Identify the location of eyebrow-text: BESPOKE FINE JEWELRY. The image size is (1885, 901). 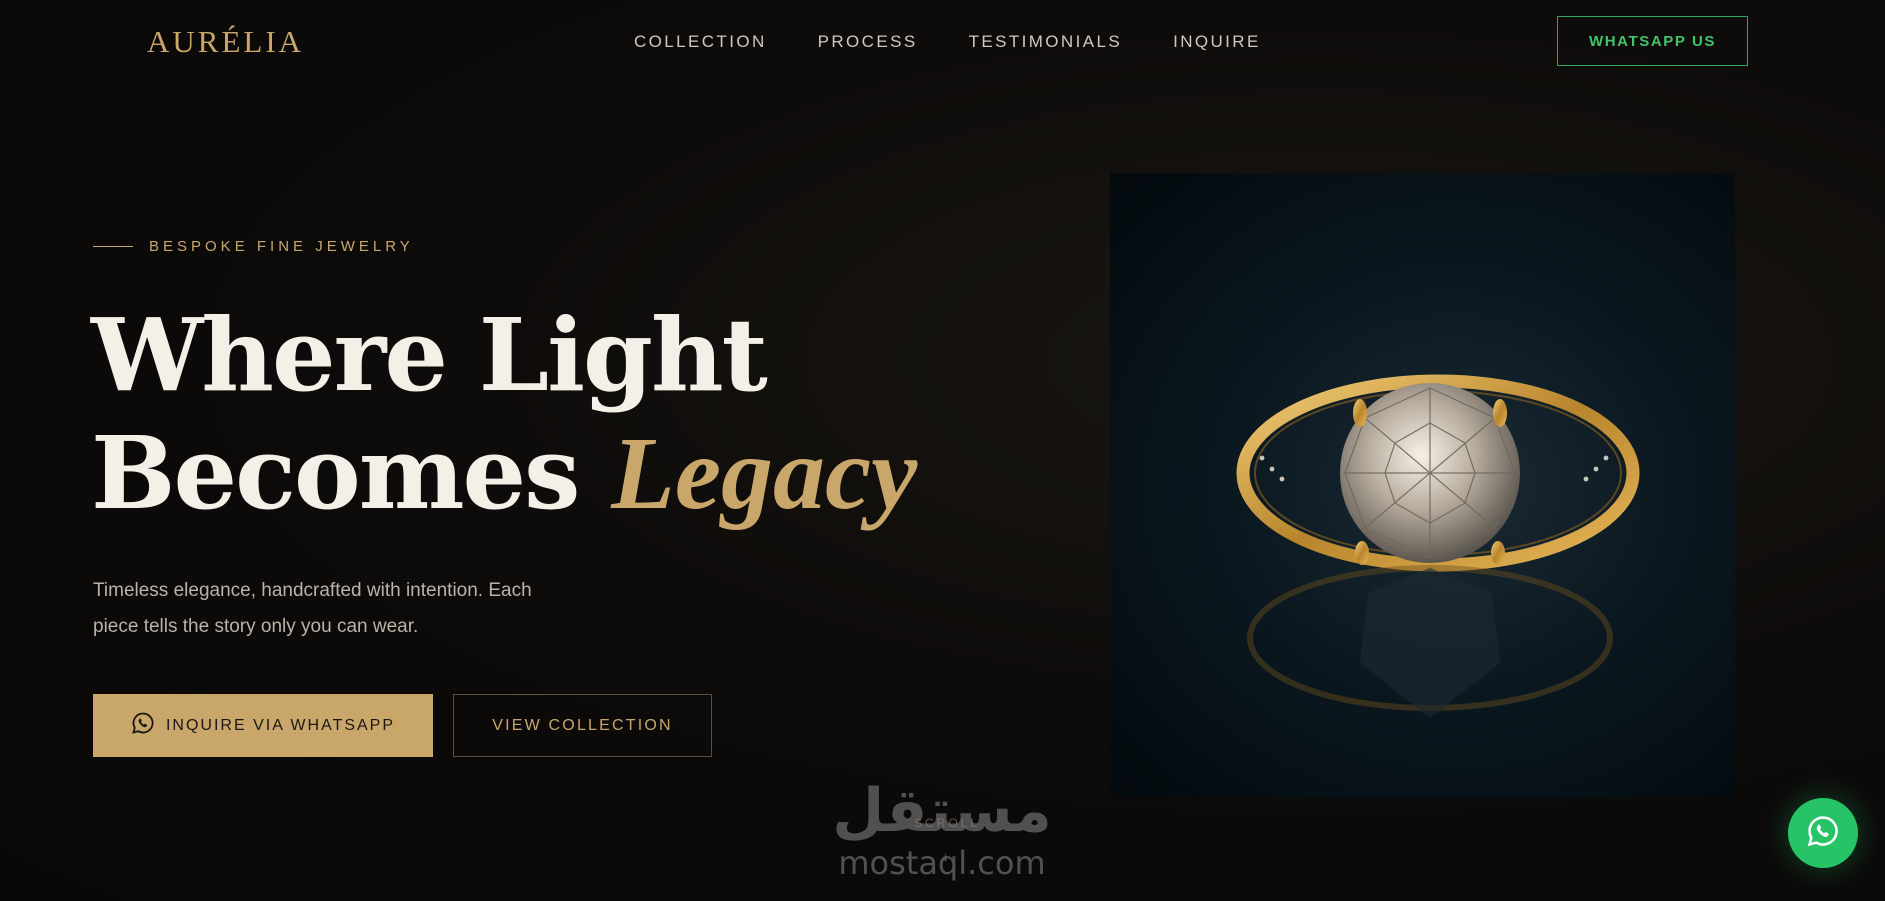
(281, 246).